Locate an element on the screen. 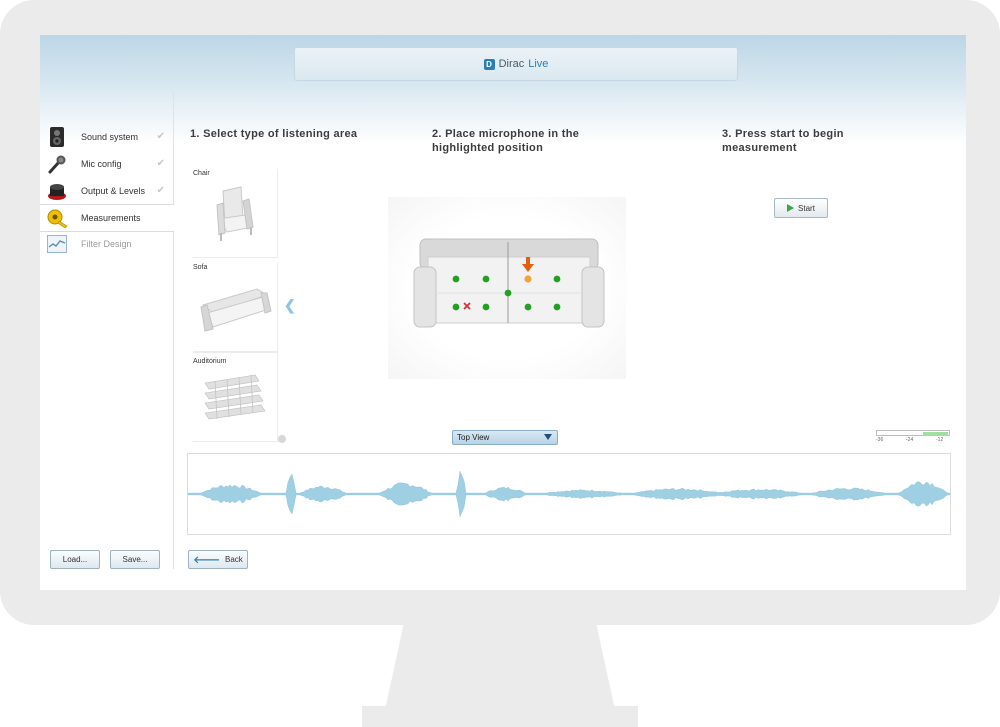  back-button-label: Back is located at coordinates (234, 559).